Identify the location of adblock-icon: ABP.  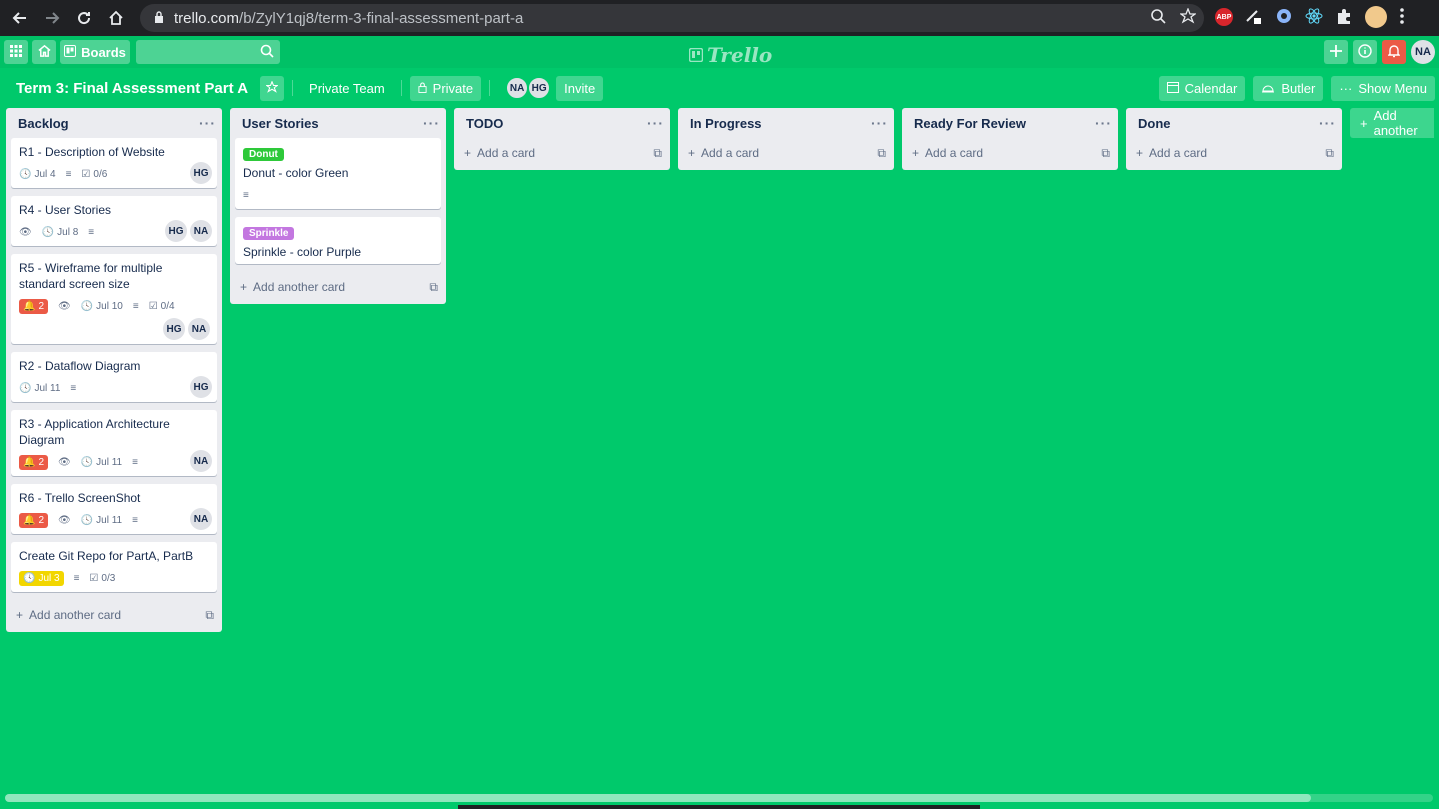
(1224, 17).